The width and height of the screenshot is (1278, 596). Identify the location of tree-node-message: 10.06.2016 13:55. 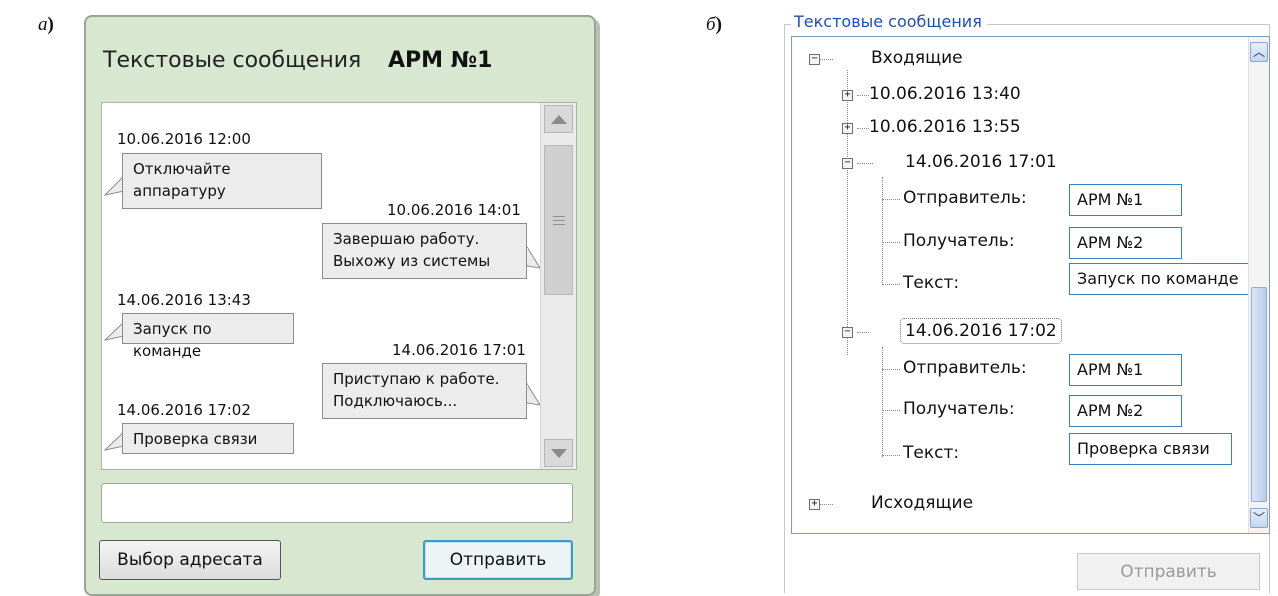
(945, 127).